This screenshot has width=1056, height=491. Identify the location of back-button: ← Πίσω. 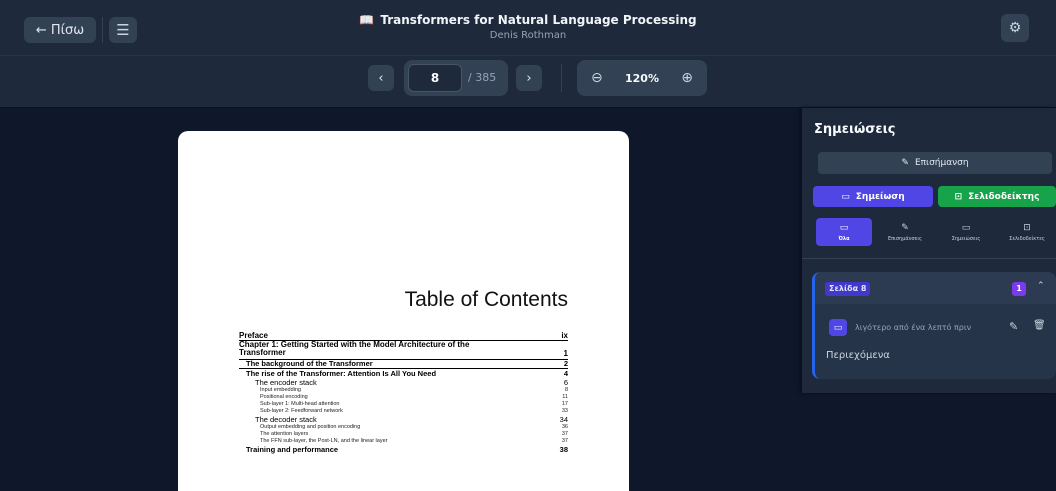
(60, 30).